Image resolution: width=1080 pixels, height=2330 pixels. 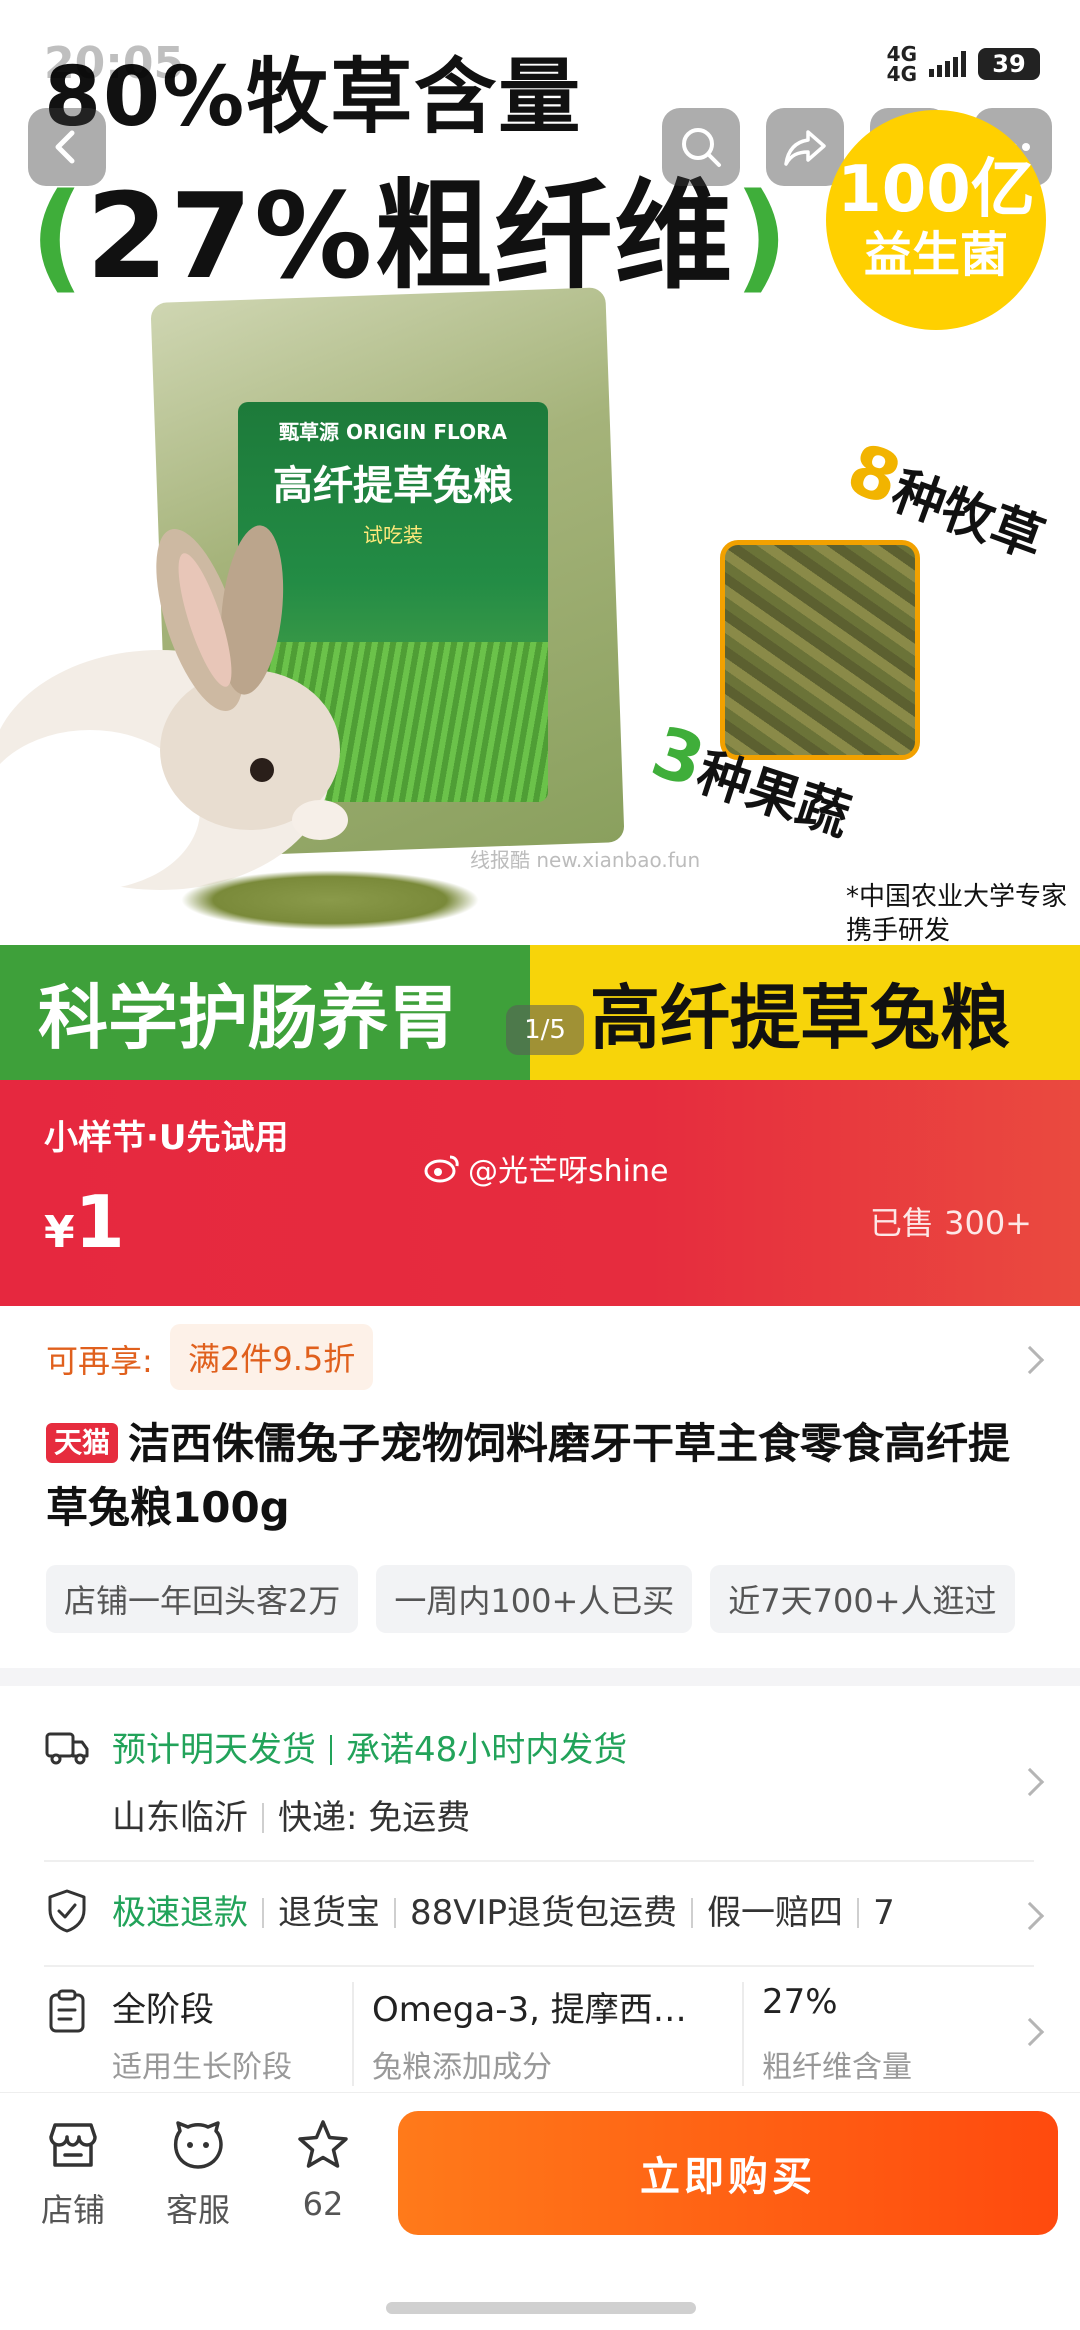 I want to click on social-proof-tags: 店铺一年回头客2万 一周内100+人已买 近7天700+人逛过, so click(x=563, y=1600).